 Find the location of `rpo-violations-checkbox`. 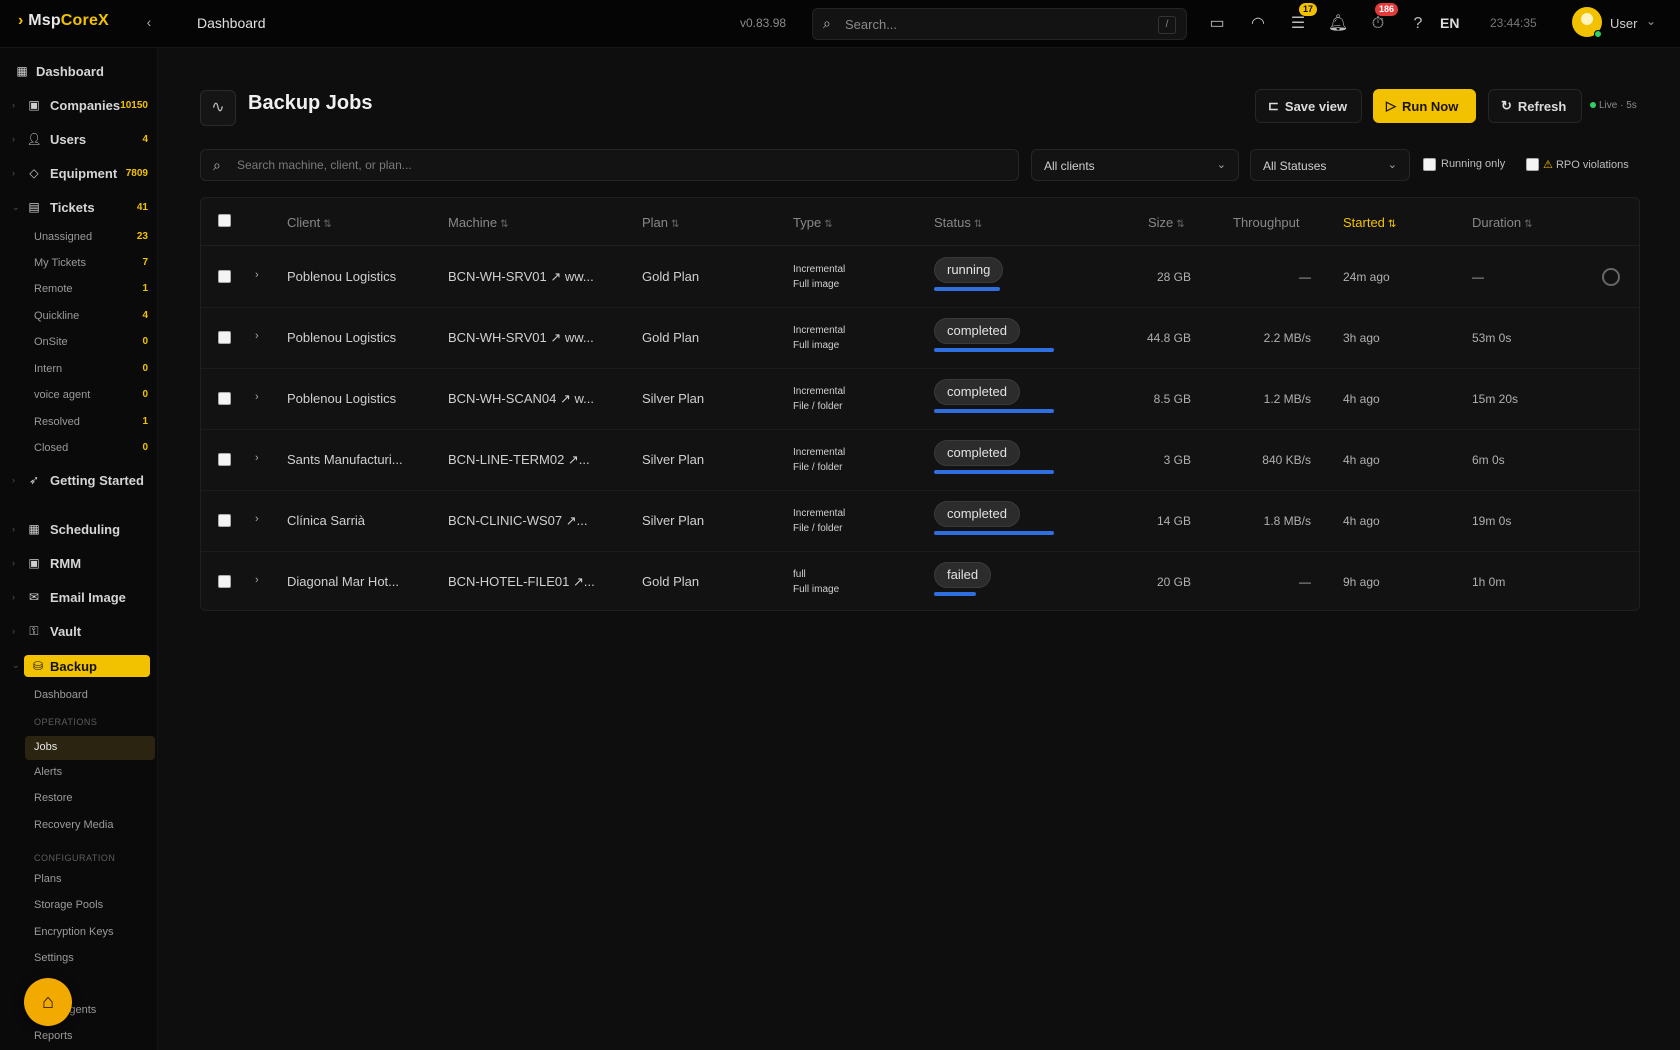

rpo-violations-checkbox is located at coordinates (1532, 164).